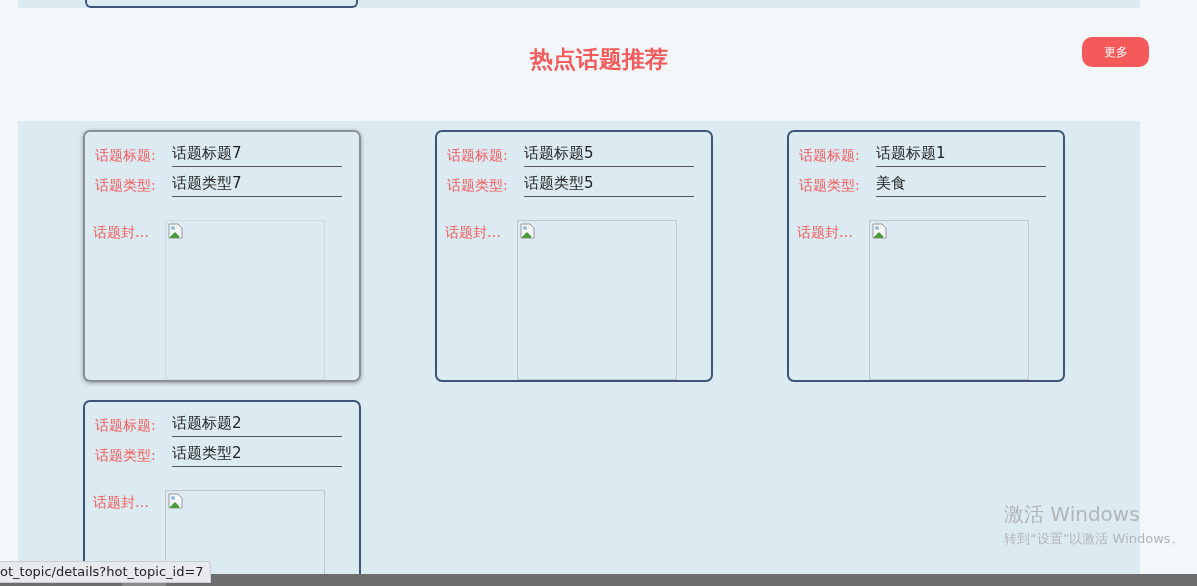 The height and width of the screenshot is (586, 1197). Describe the element at coordinates (257, 155) in the screenshot. I see `title-field: 话题标题7` at that location.